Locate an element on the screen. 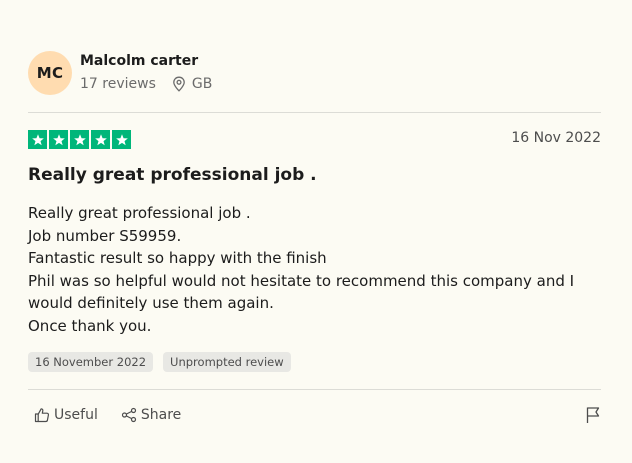  flag-icon is located at coordinates (593, 415).